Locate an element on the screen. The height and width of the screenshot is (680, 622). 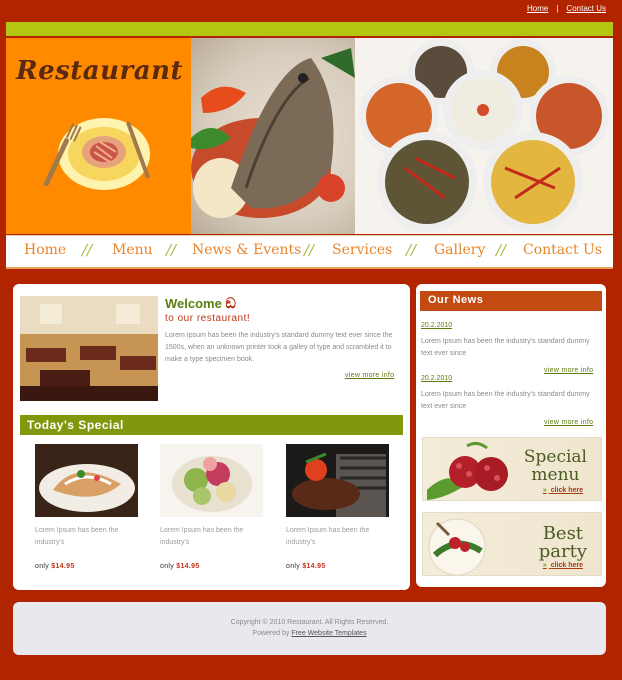
restaurant-interior-image is located at coordinates (89, 348).